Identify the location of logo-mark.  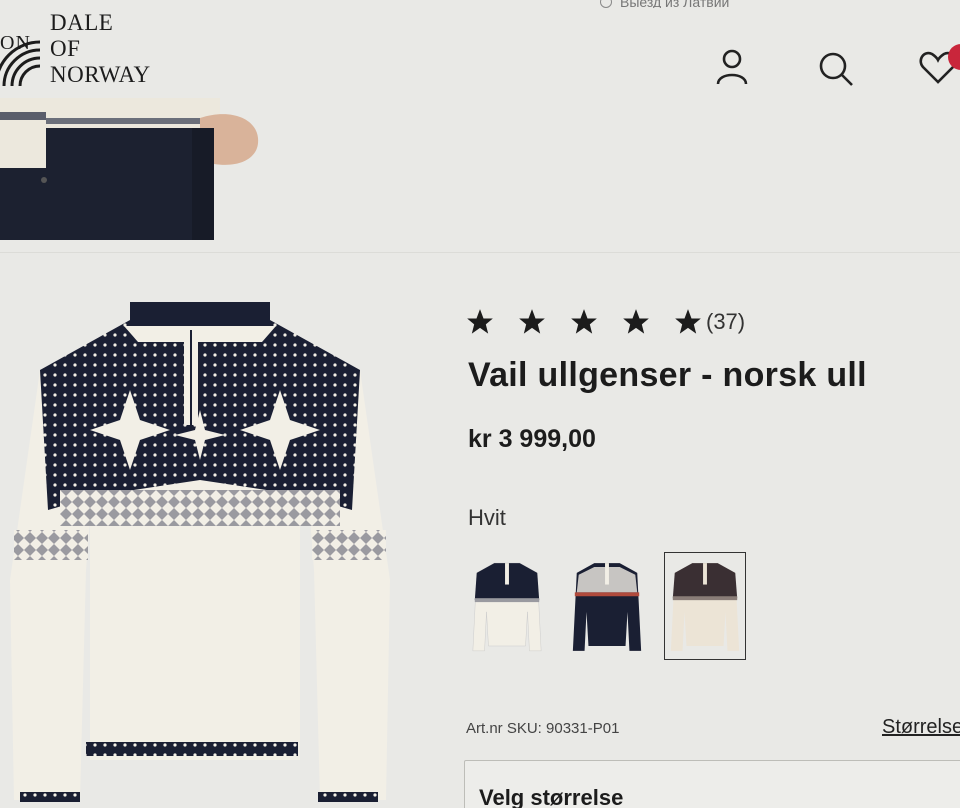
(20, 49).